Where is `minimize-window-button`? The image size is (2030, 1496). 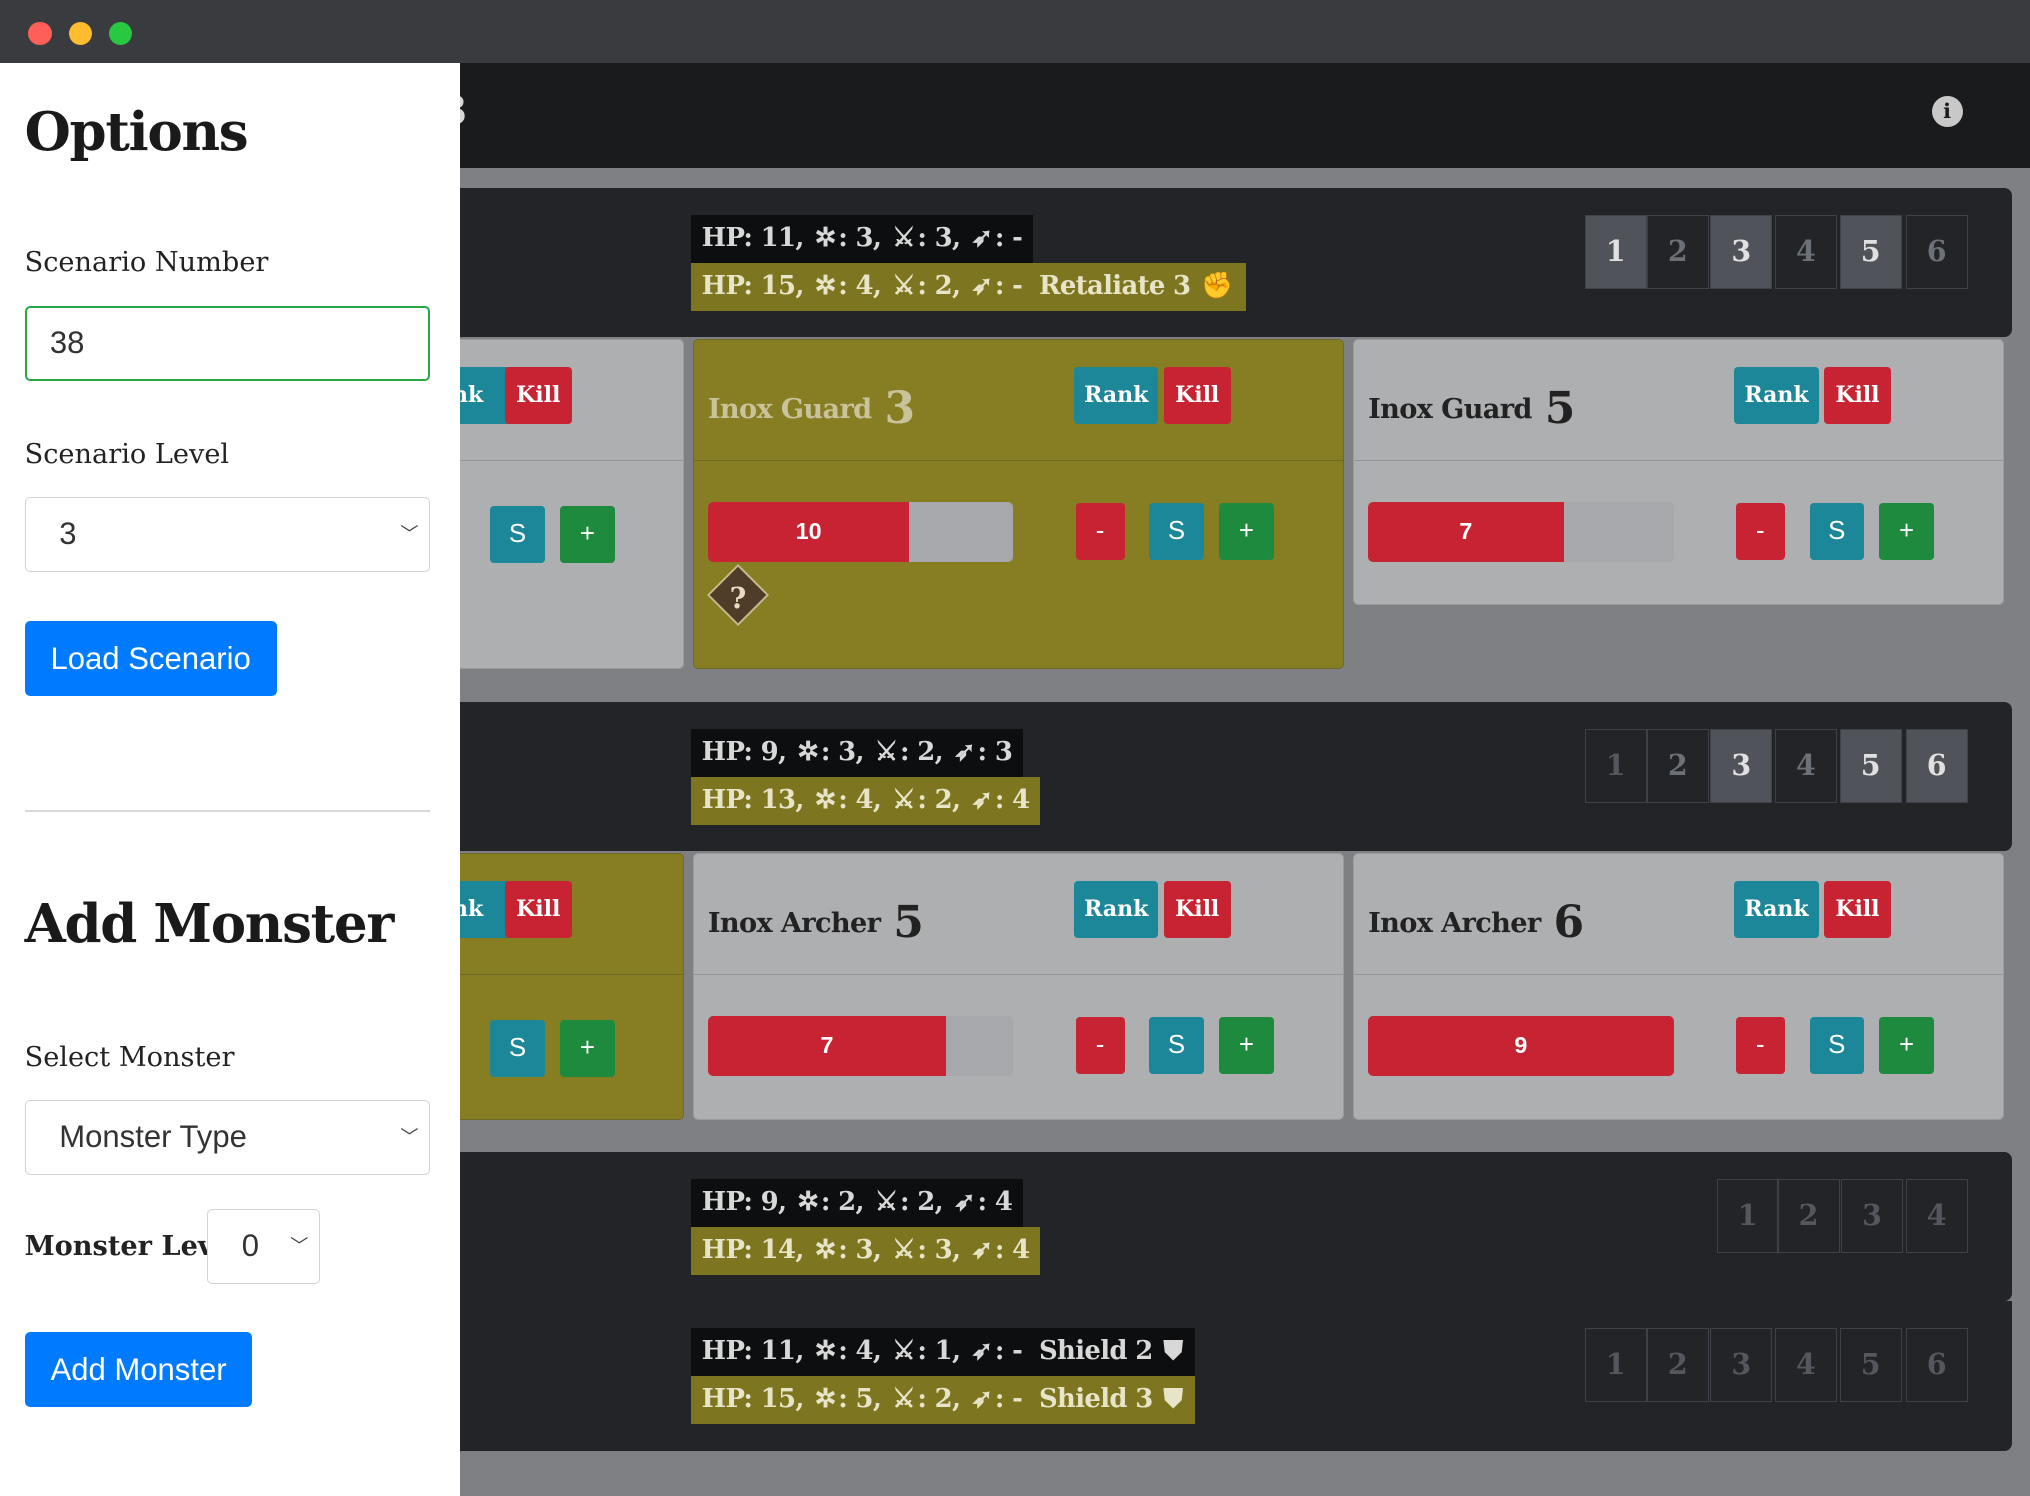 minimize-window-button is located at coordinates (80, 34).